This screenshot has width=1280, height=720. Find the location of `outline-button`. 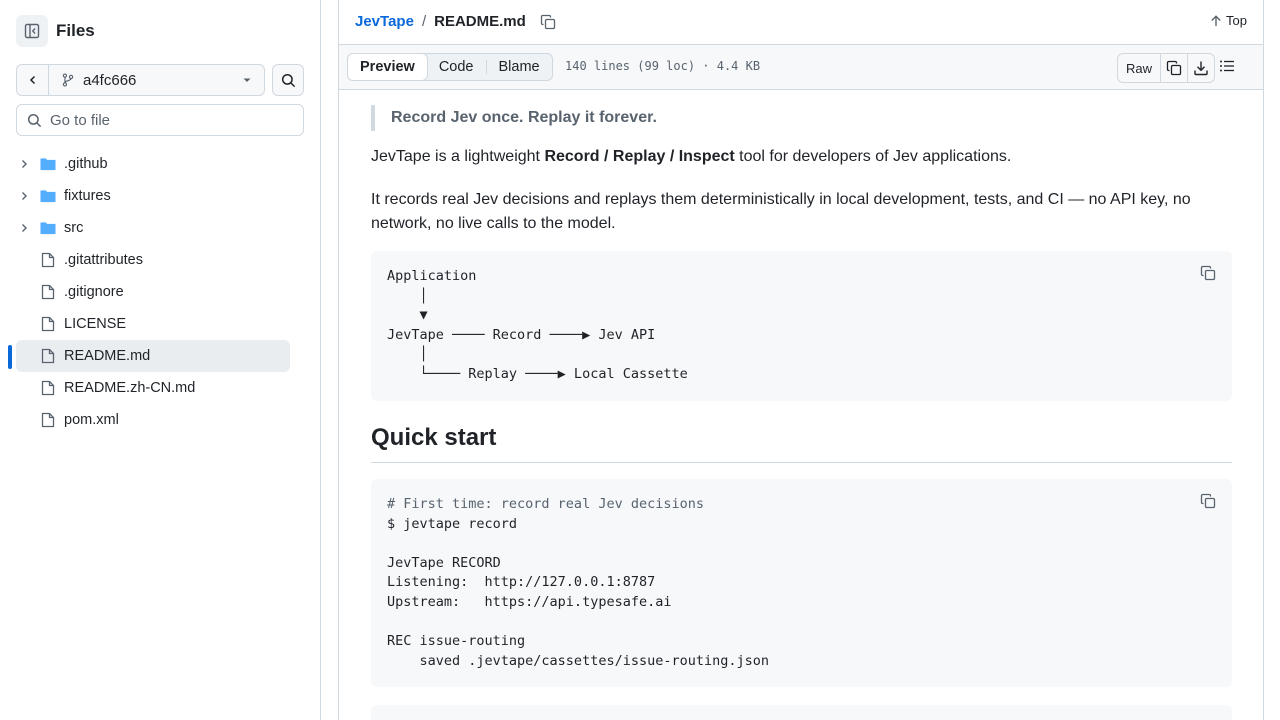

outline-button is located at coordinates (1227, 68).